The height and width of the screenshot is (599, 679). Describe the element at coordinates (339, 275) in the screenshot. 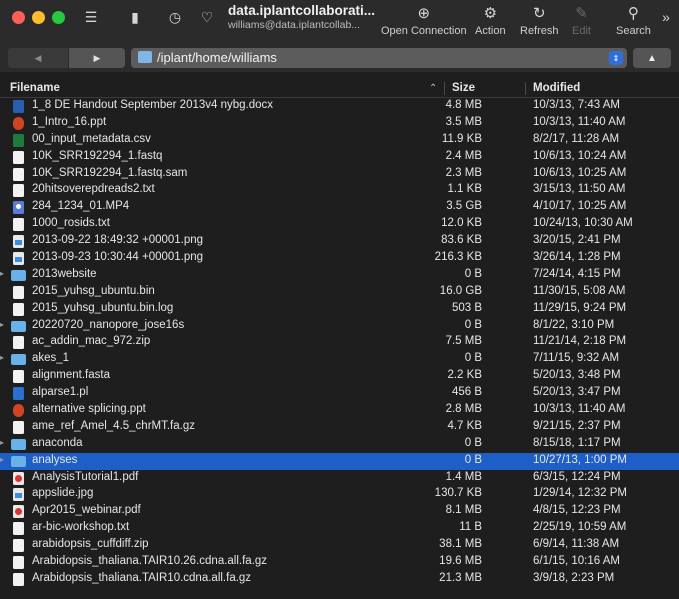

I see `table-row: ▸ 2013website 0 B 7/24/14, 4:15 PM` at that location.